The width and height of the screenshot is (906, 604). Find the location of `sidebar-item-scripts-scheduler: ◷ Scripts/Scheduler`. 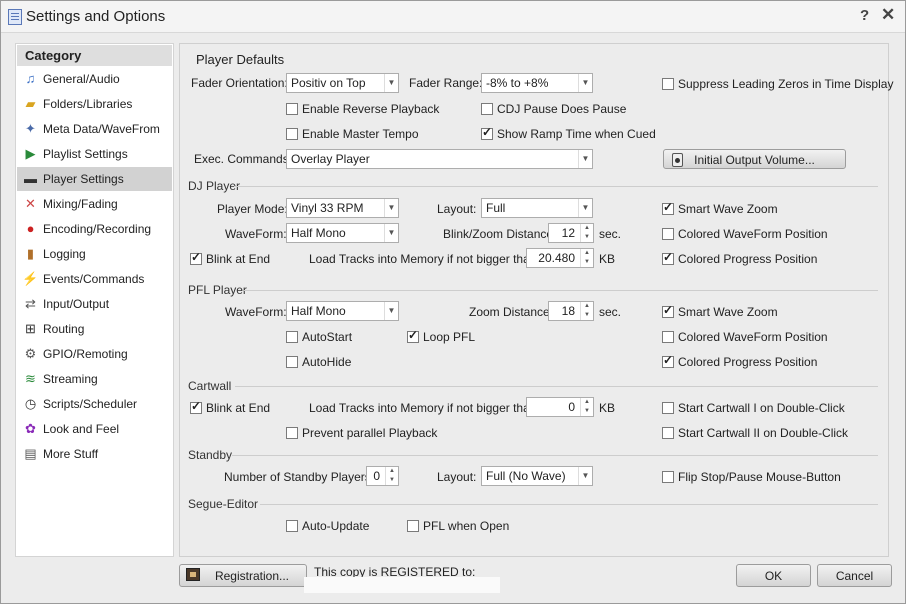

sidebar-item-scripts-scheduler: ◷ Scripts/Scheduler is located at coordinates (94, 404).